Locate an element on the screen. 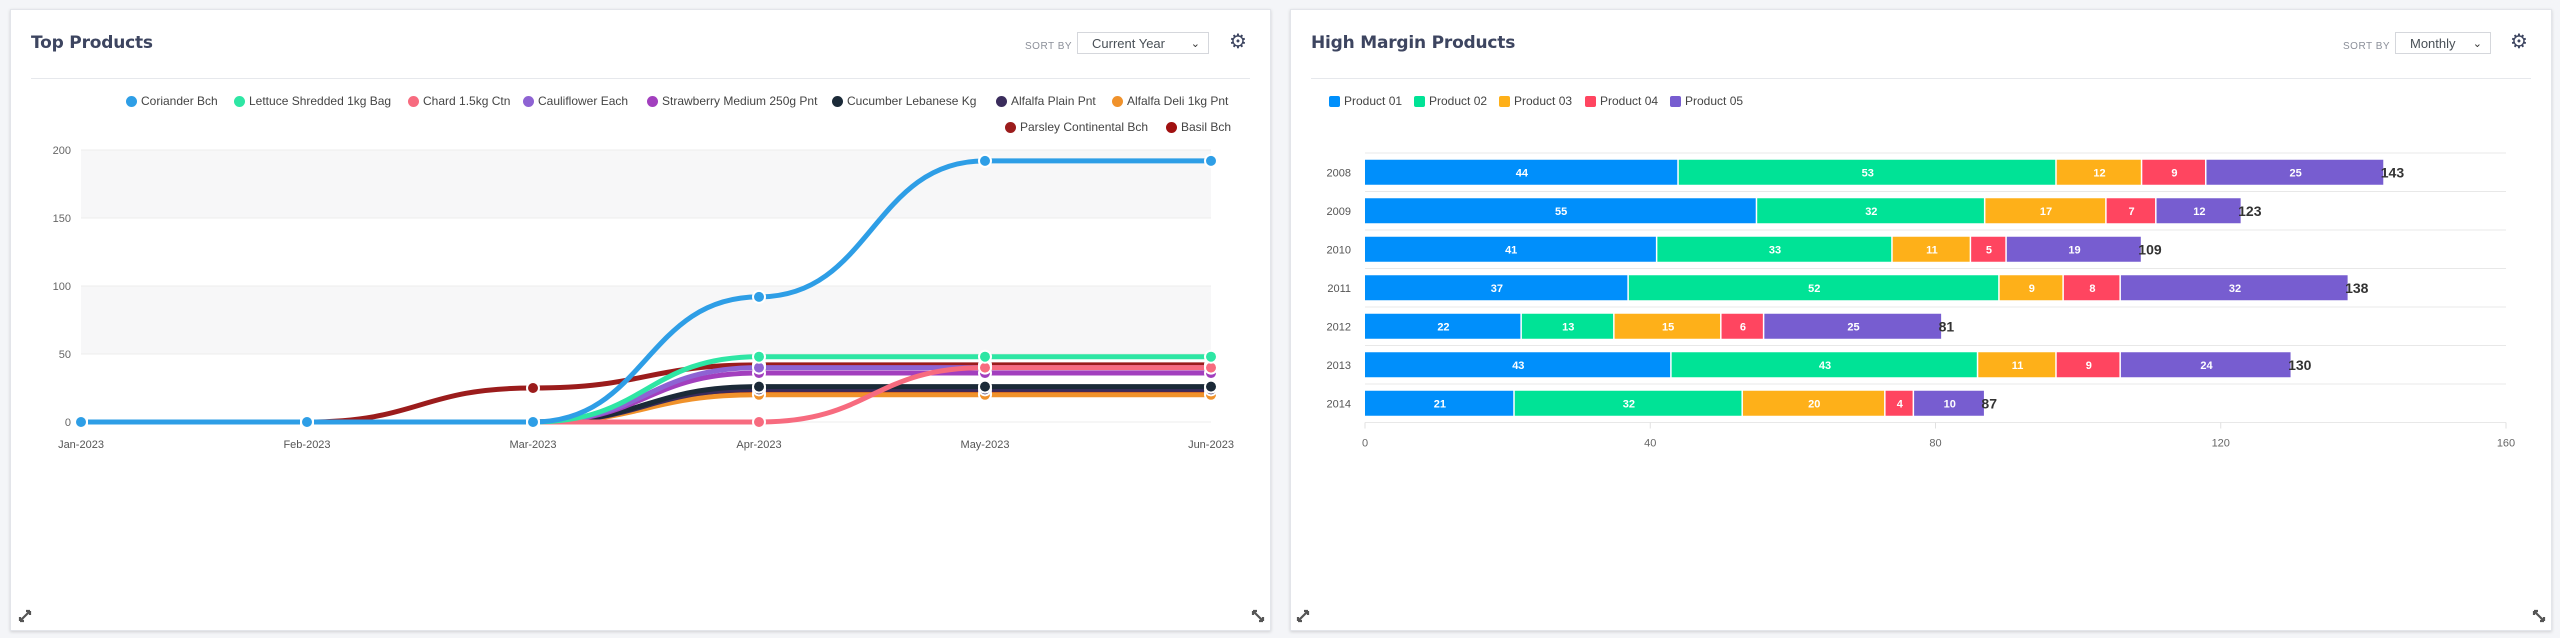 This screenshot has height=638, width=2560. legend-item: Lettuce Shredded 1kg Bag is located at coordinates (312, 101).